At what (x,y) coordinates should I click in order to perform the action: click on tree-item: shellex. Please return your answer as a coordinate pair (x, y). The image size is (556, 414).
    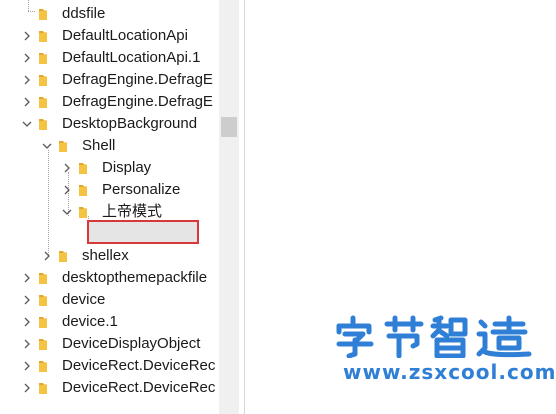
    Looking at the image, I should click on (109, 256).